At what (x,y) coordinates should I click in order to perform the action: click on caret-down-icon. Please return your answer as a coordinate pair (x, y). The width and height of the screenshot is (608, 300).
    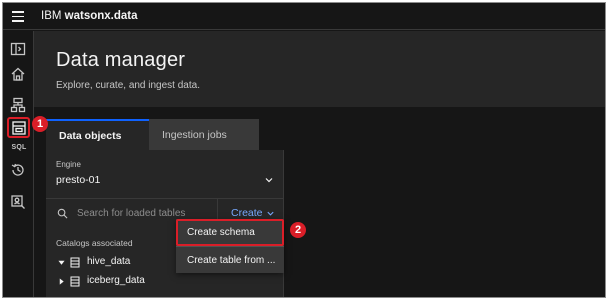
    Looking at the image, I should click on (61, 262).